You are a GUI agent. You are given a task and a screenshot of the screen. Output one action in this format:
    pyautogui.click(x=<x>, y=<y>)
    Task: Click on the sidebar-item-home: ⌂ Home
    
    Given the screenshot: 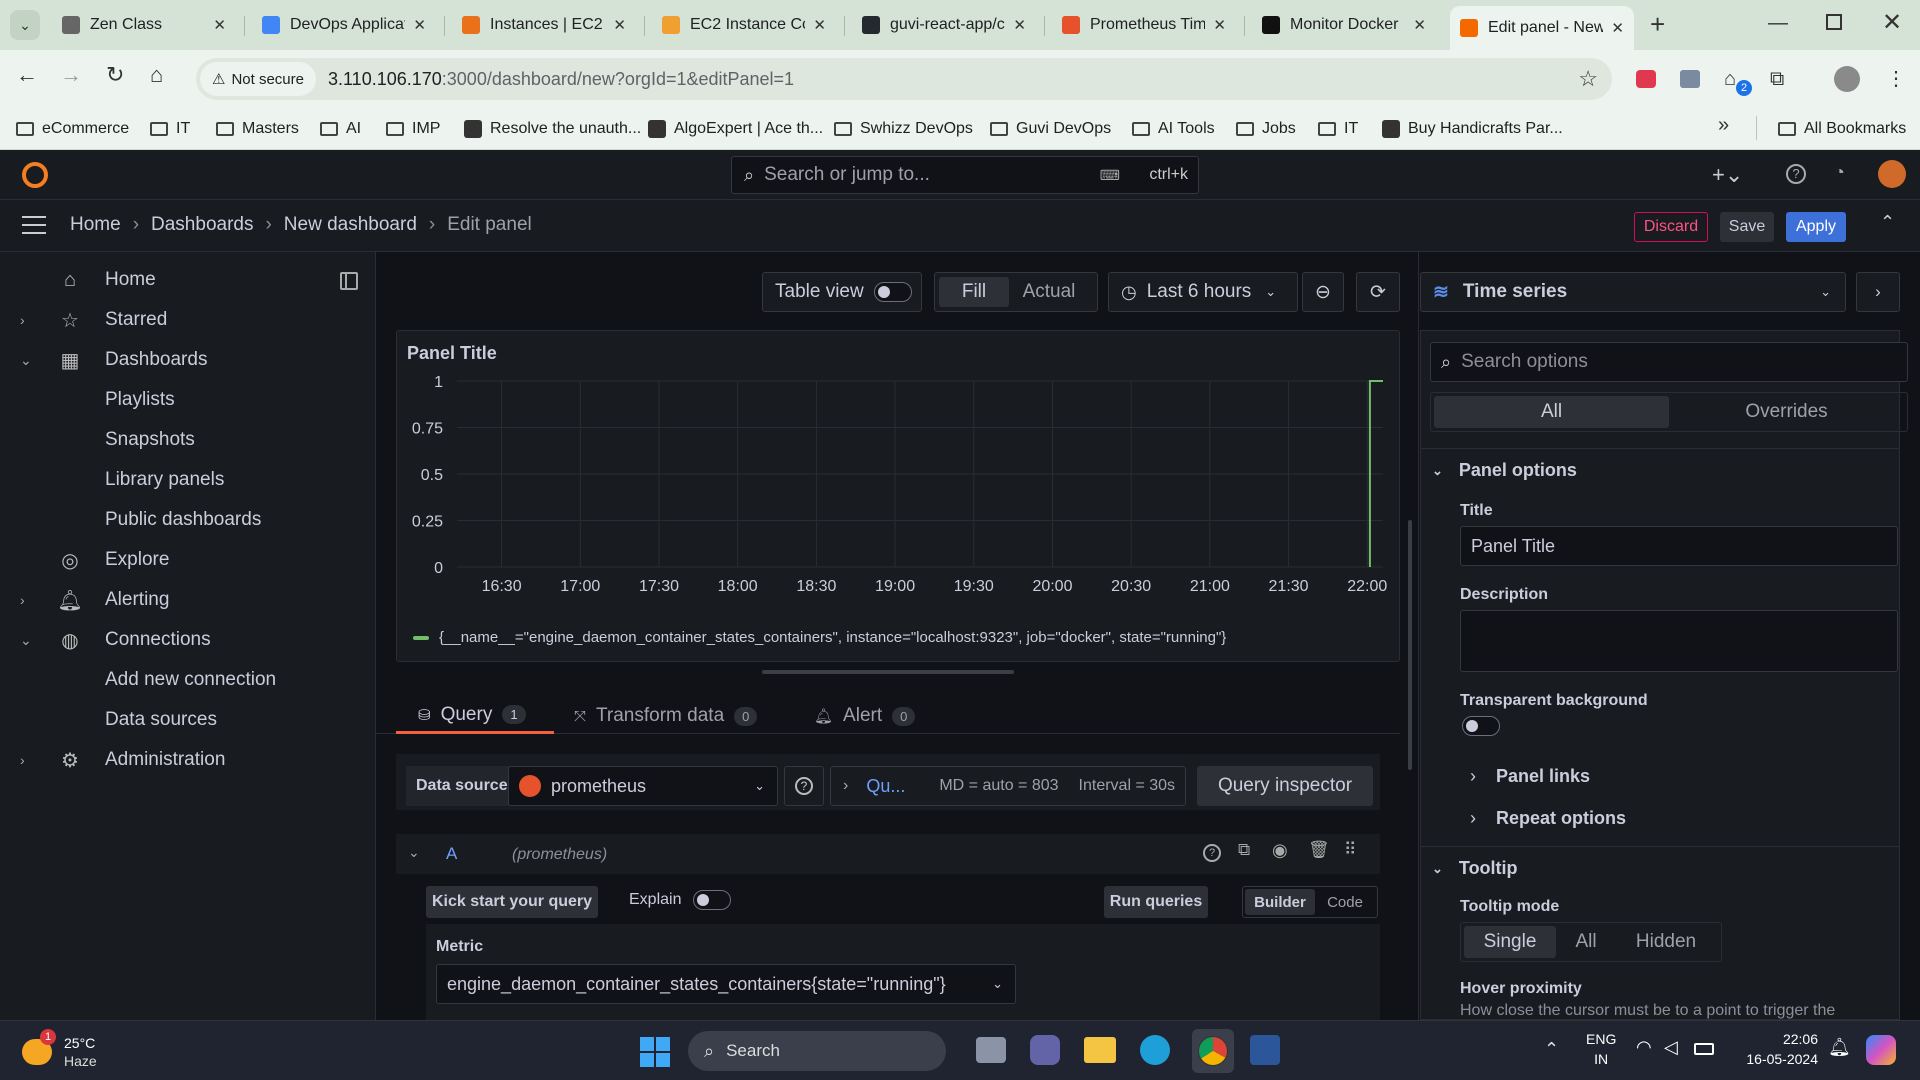 What is the action you would take?
    pyautogui.click(x=188, y=280)
    